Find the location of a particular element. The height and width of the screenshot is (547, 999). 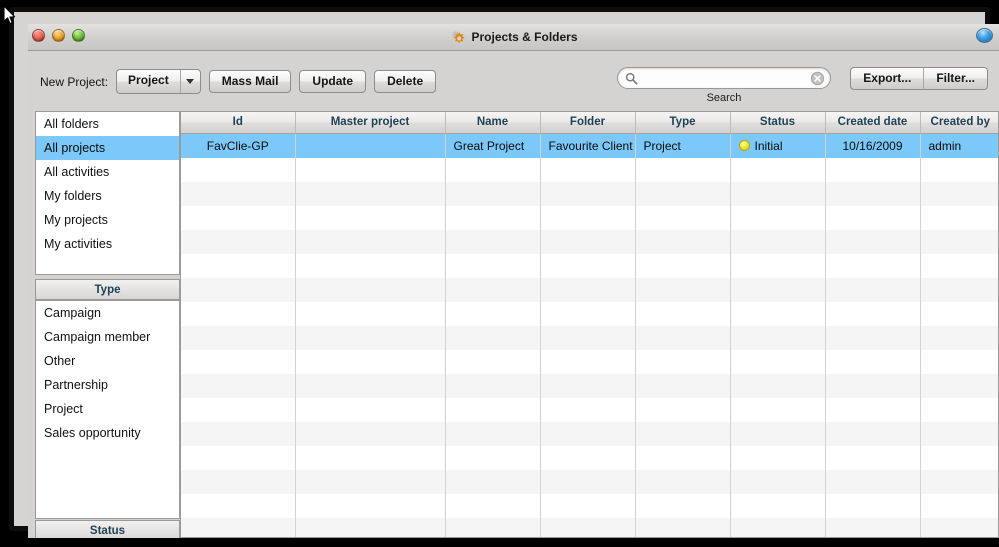

column-header-created-date: Created date is located at coordinates (873, 123).